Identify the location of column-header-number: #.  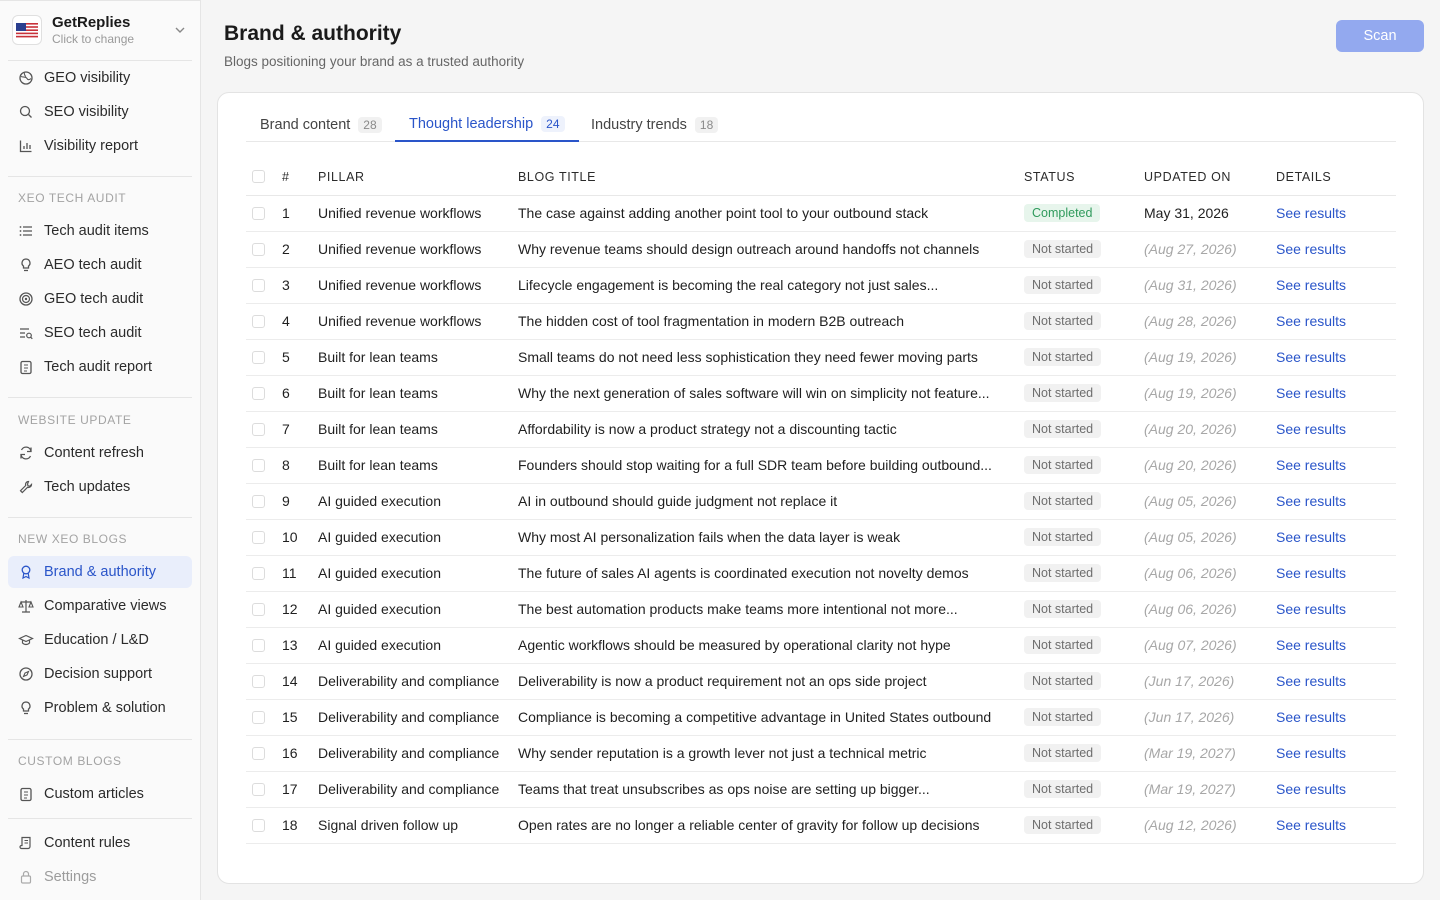
(300, 177).